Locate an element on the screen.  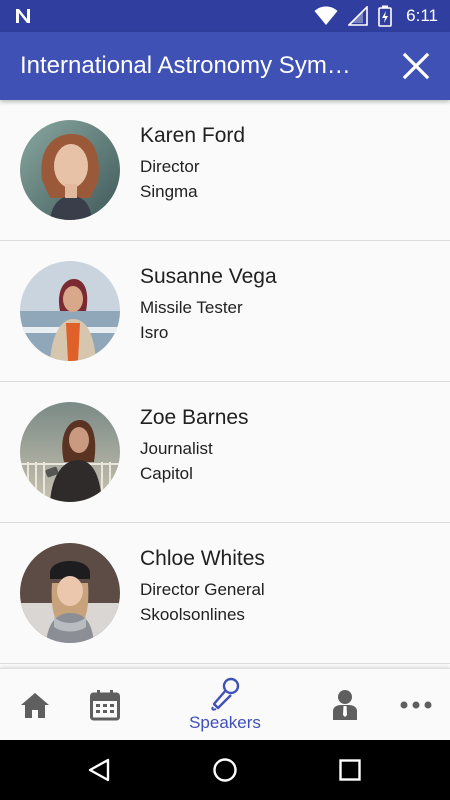
signal-icon is located at coordinates (358, 16).